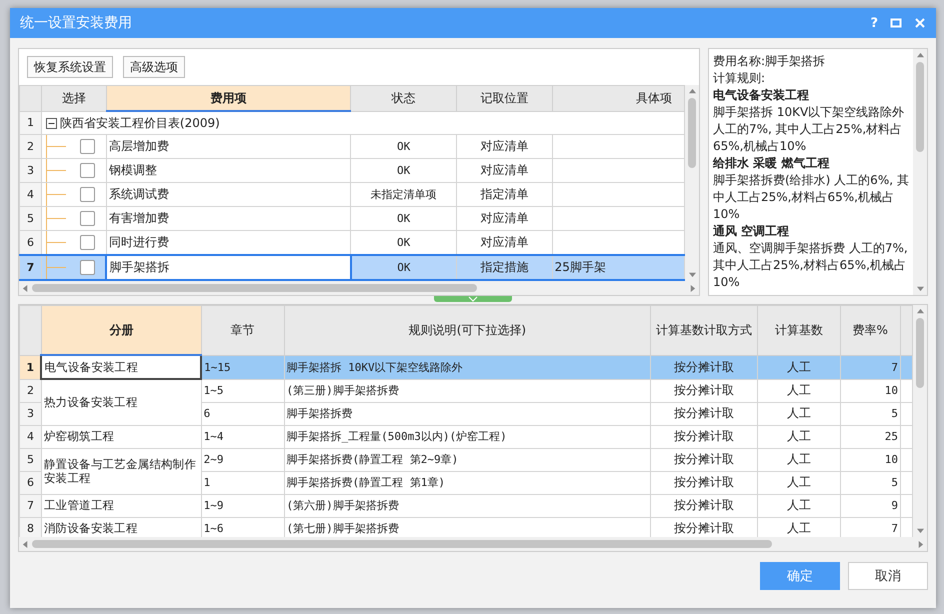 The image size is (944, 614). Describe the element at coordinates (467, 482) in the screenshot. I see `table-cell: 脚手架搭拆费(静置工程 第1章)` at that location.